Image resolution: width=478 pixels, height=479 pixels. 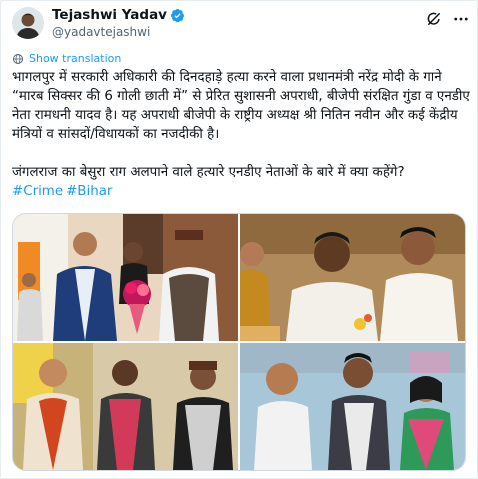 What do you see at coordinates (101, 32) in the screenshot?
I see `author-handle: @yadavtejashwi` at bounding box center [101, 32].